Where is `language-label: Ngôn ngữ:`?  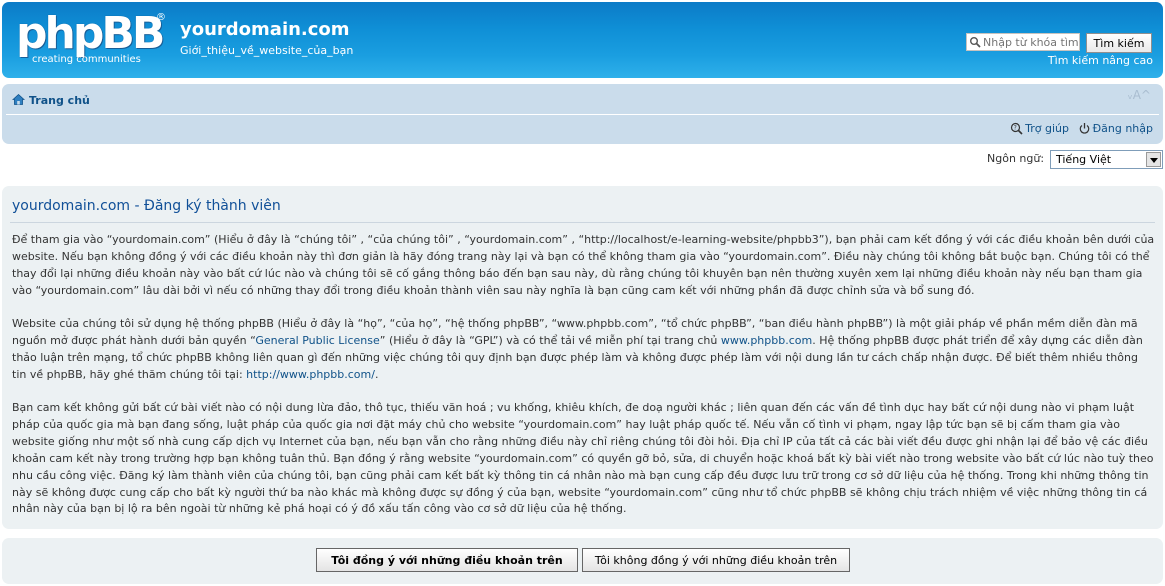
language-label: Ngôn ngữ: is located at coordinates (1016, 158).